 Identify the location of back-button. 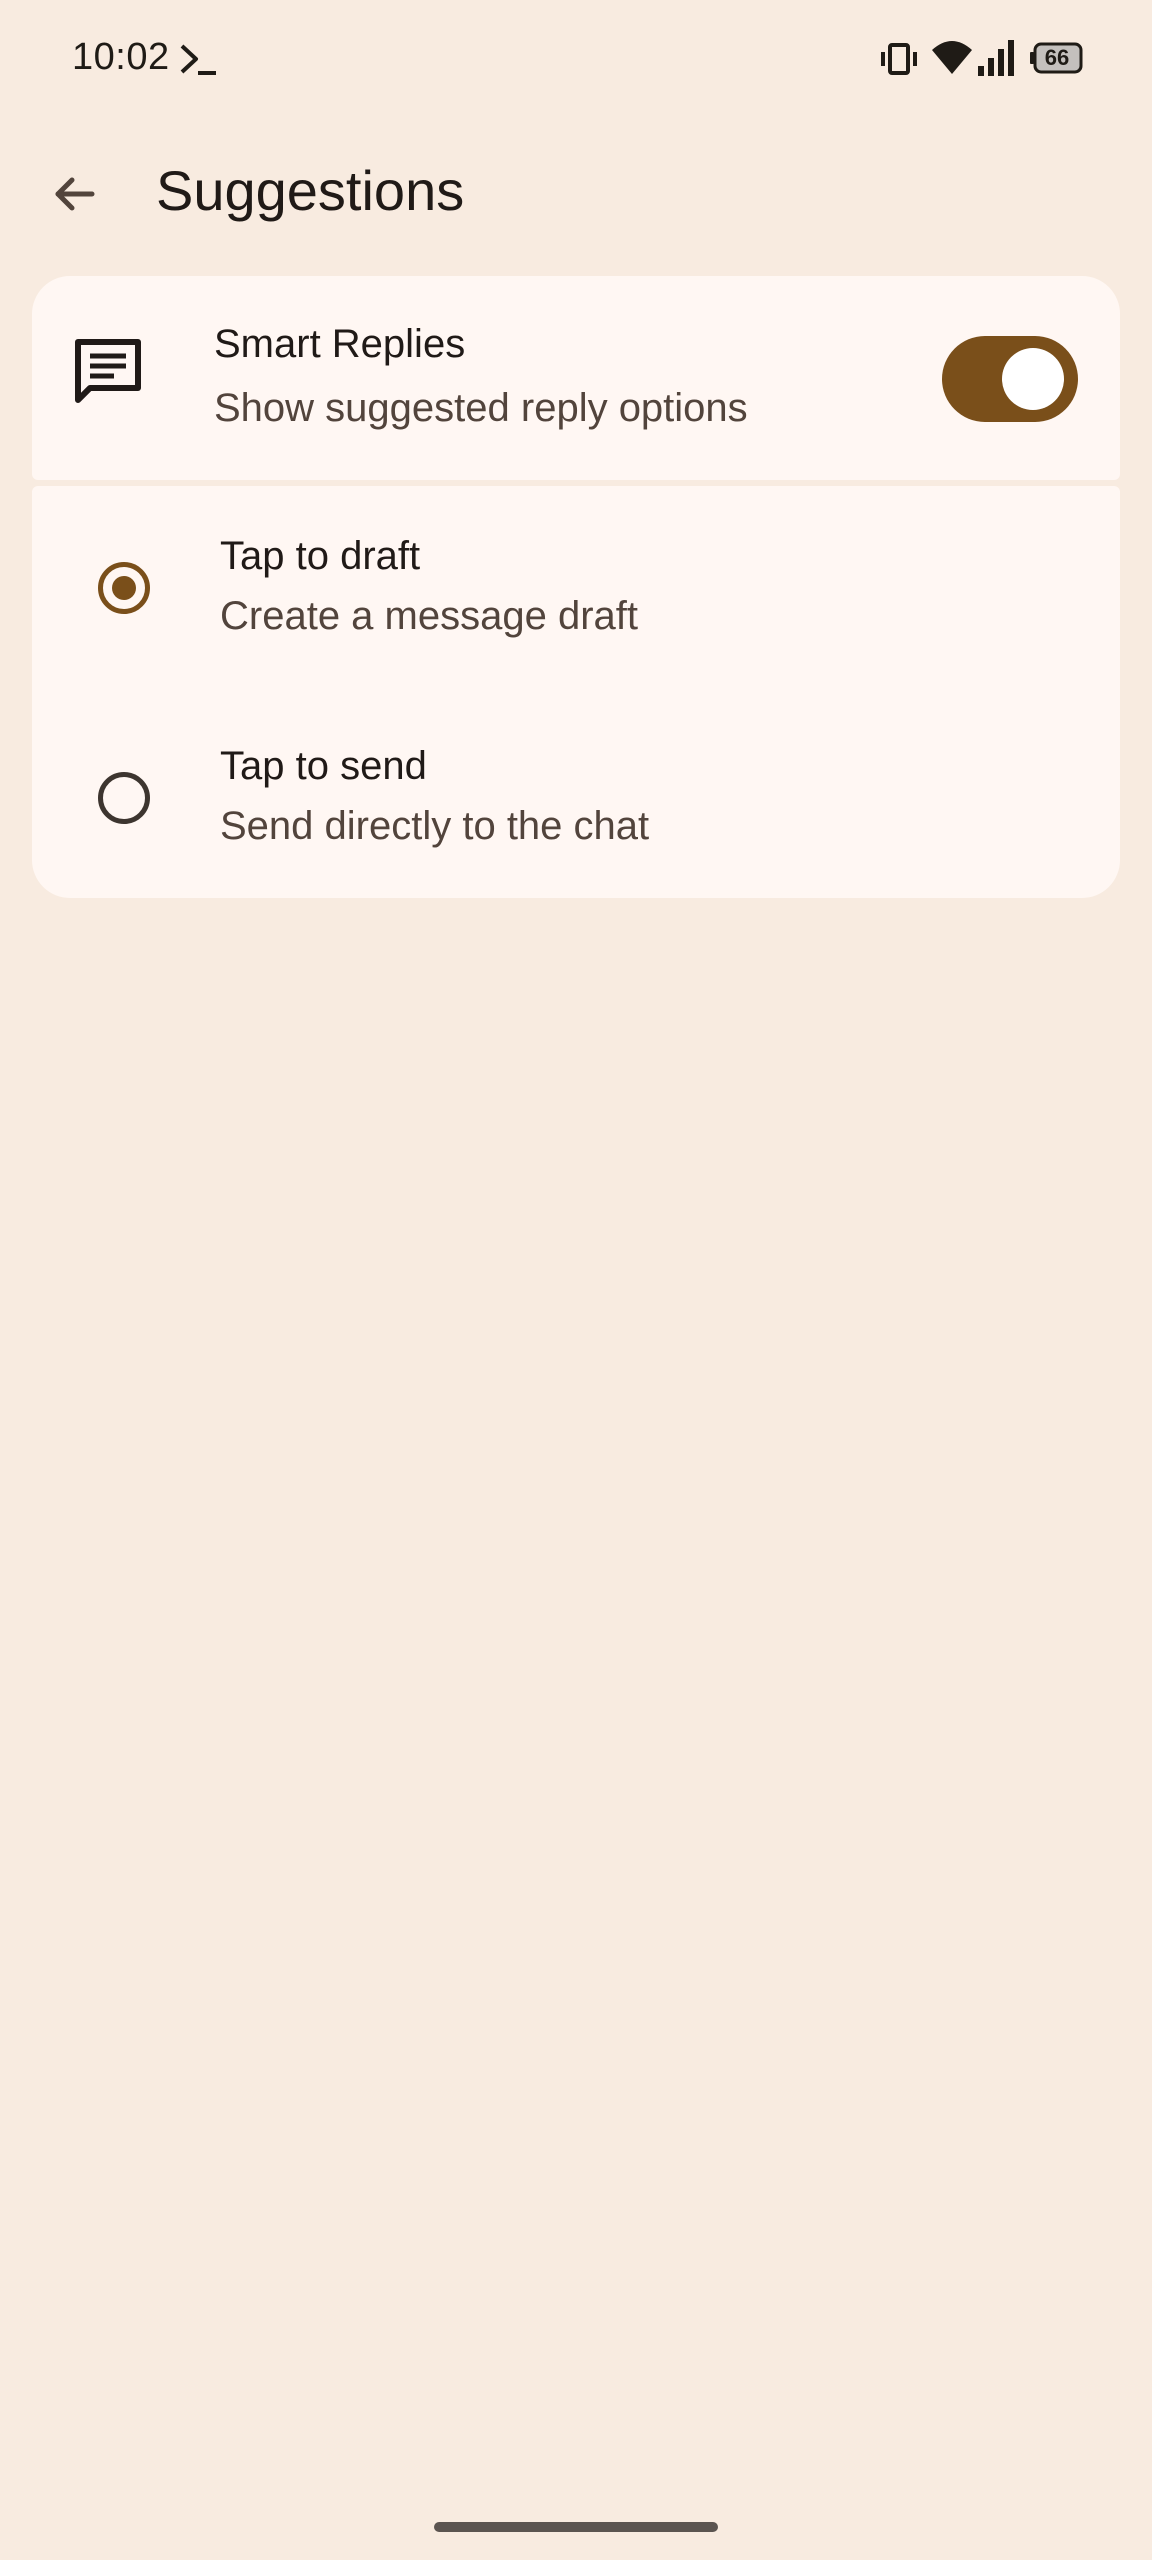
(74, 194).